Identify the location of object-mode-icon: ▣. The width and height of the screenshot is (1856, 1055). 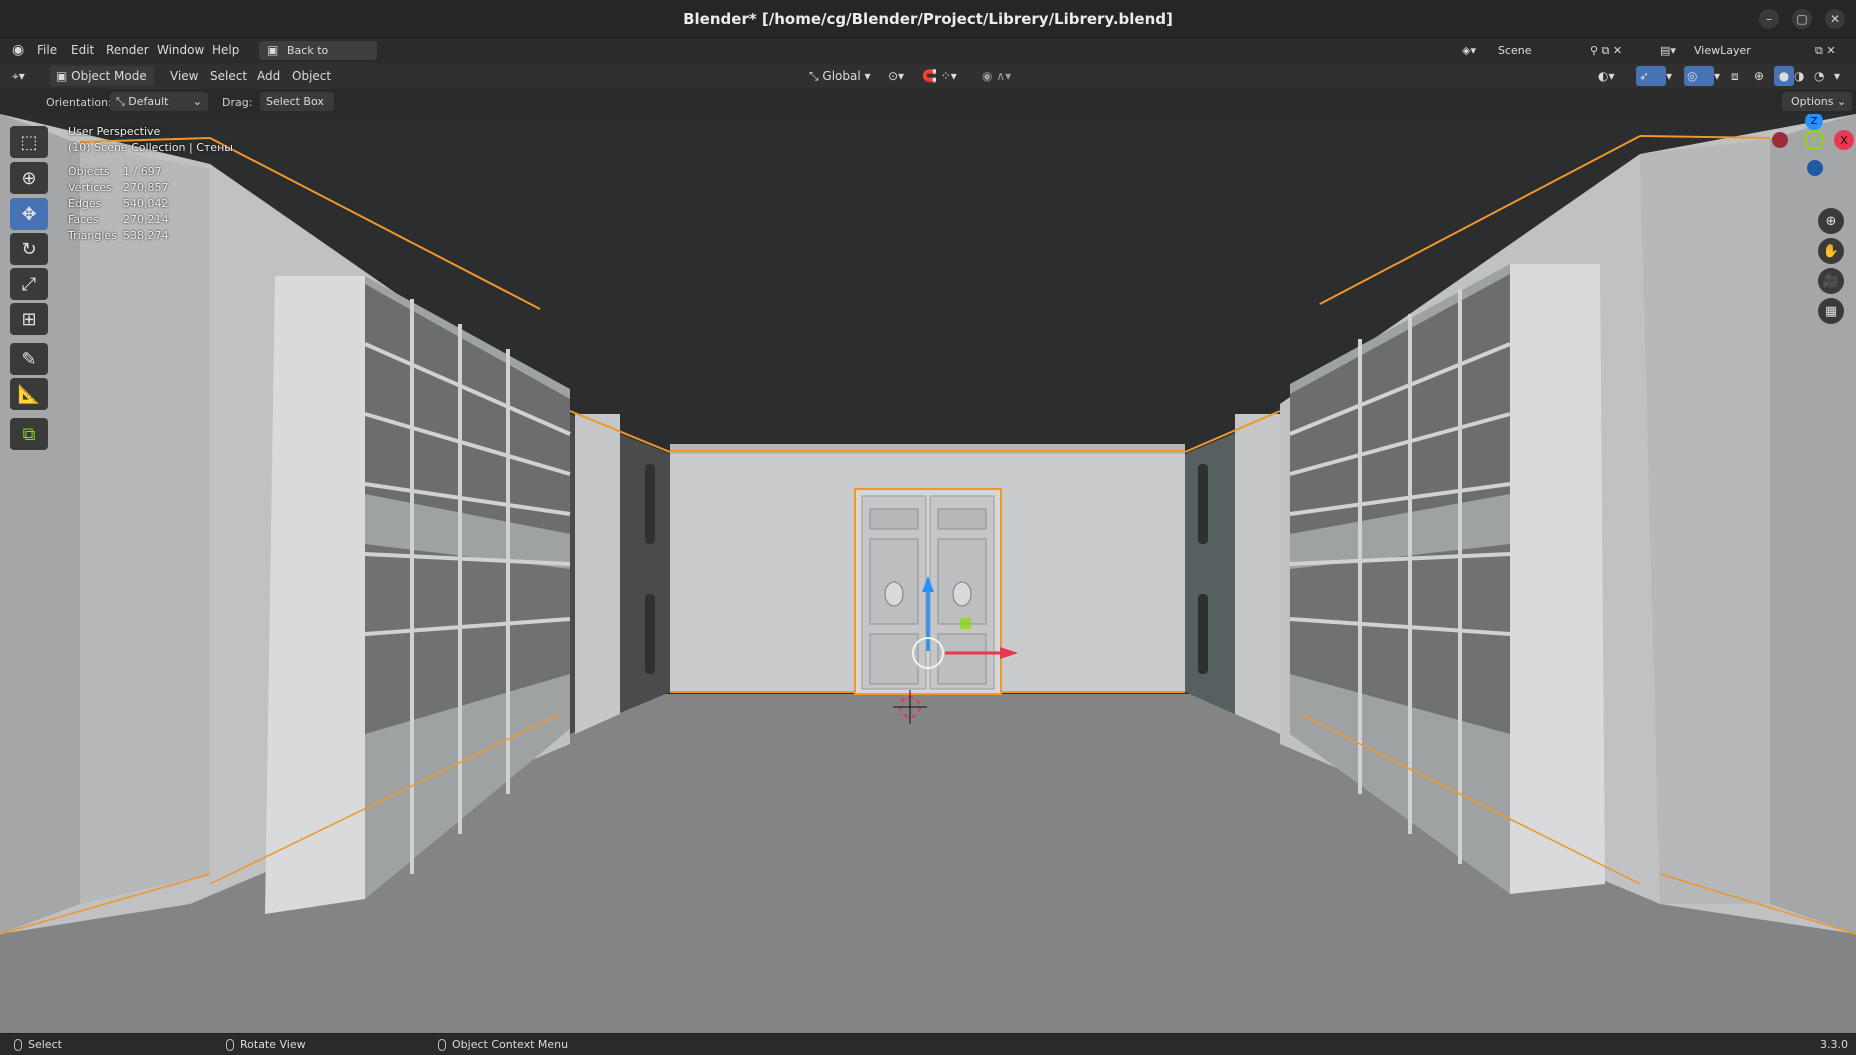
(64, 76).